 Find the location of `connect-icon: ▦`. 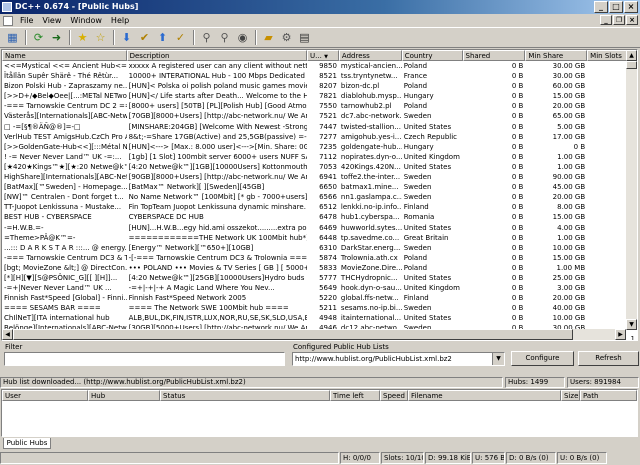

connect-icon: ▦ is located at coordinates (12, 37).